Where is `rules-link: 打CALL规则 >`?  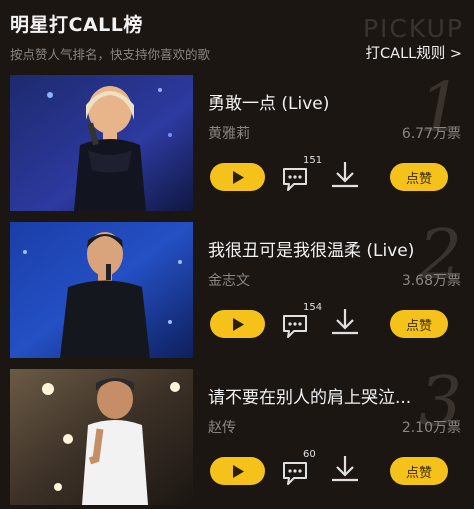
rules-link: 打CALL规则 > is located at coordinates (414, 52).